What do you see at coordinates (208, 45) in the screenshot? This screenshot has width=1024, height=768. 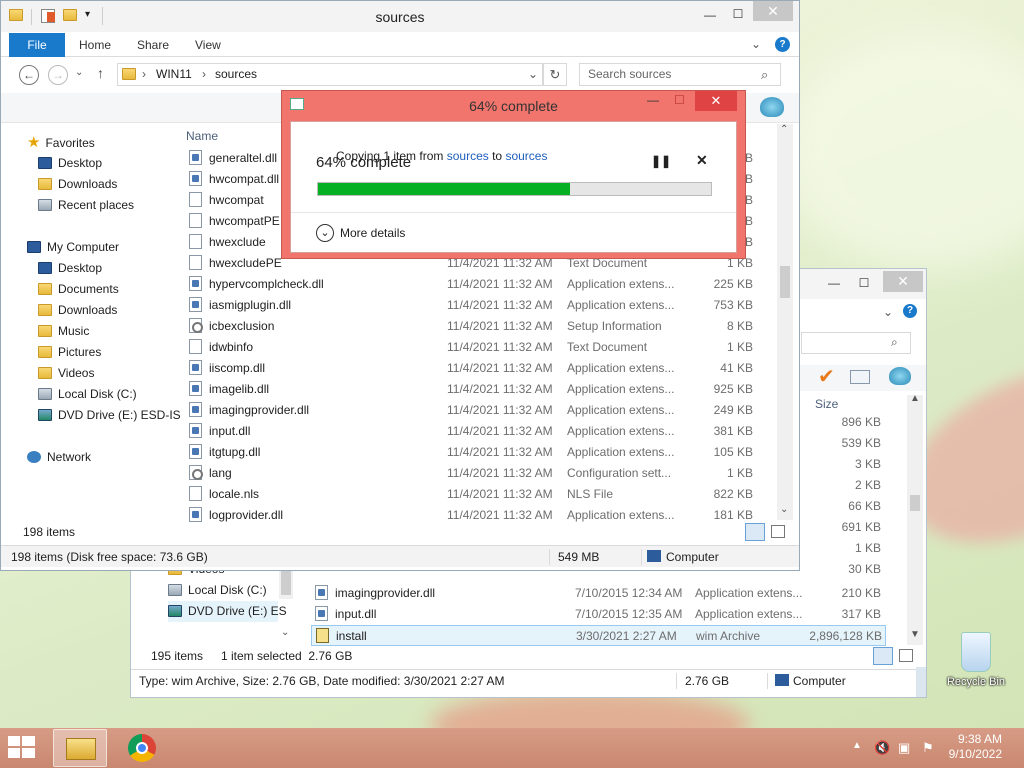 I see `tab-view: View` at bounding box center [208, 45].